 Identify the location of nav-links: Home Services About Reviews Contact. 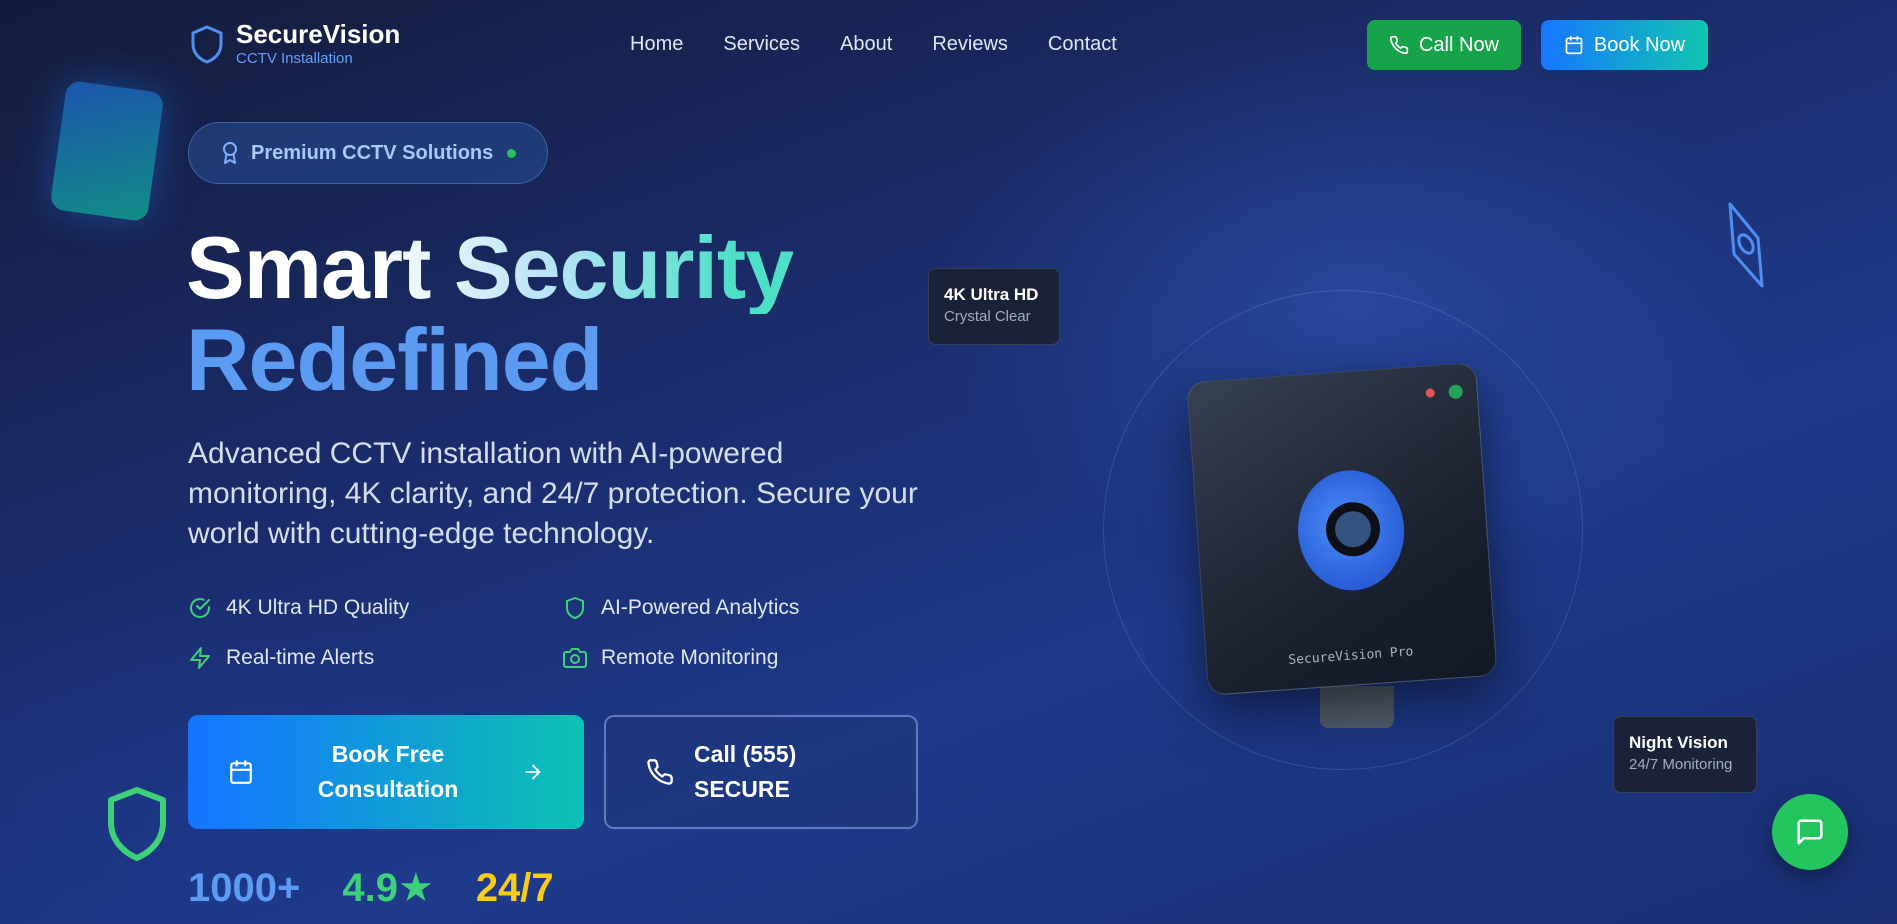
(873, 44).